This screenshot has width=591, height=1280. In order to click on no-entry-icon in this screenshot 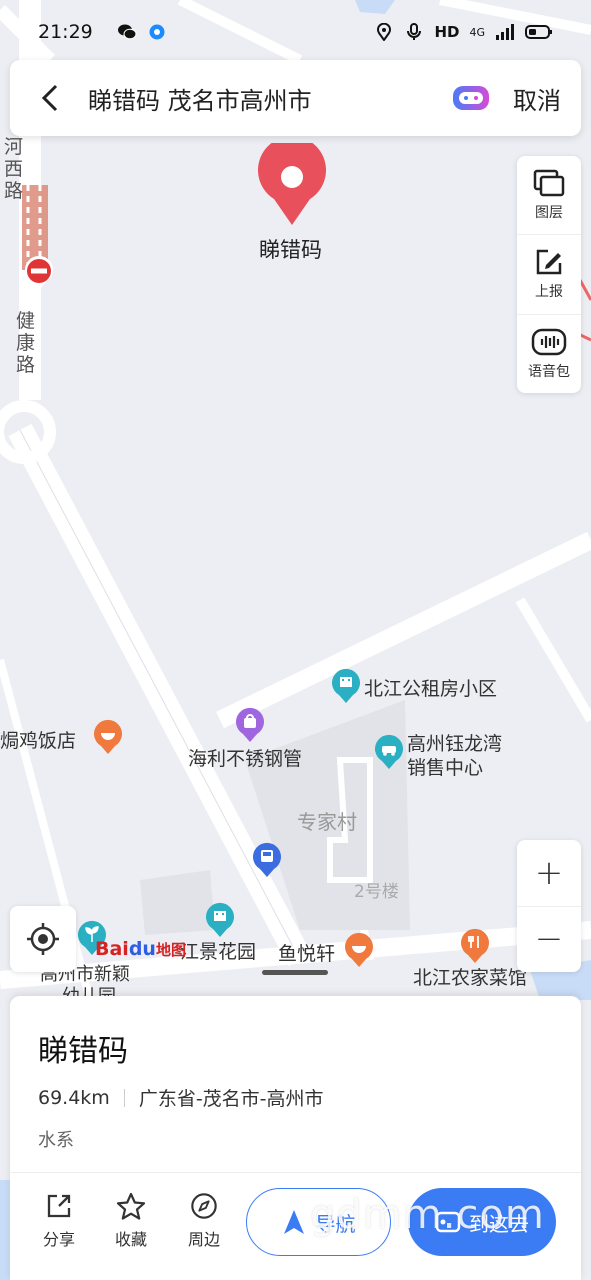, I will do `click(39, 272)`.